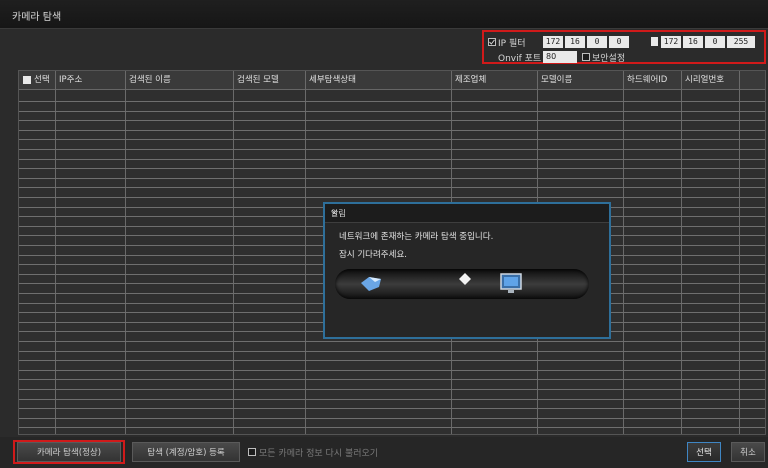 This screenshot has height=468, width=768. Describe the element at coordinates (693, 42) in the screenshot. I see `ip-end-octet-2: 16` at that location.